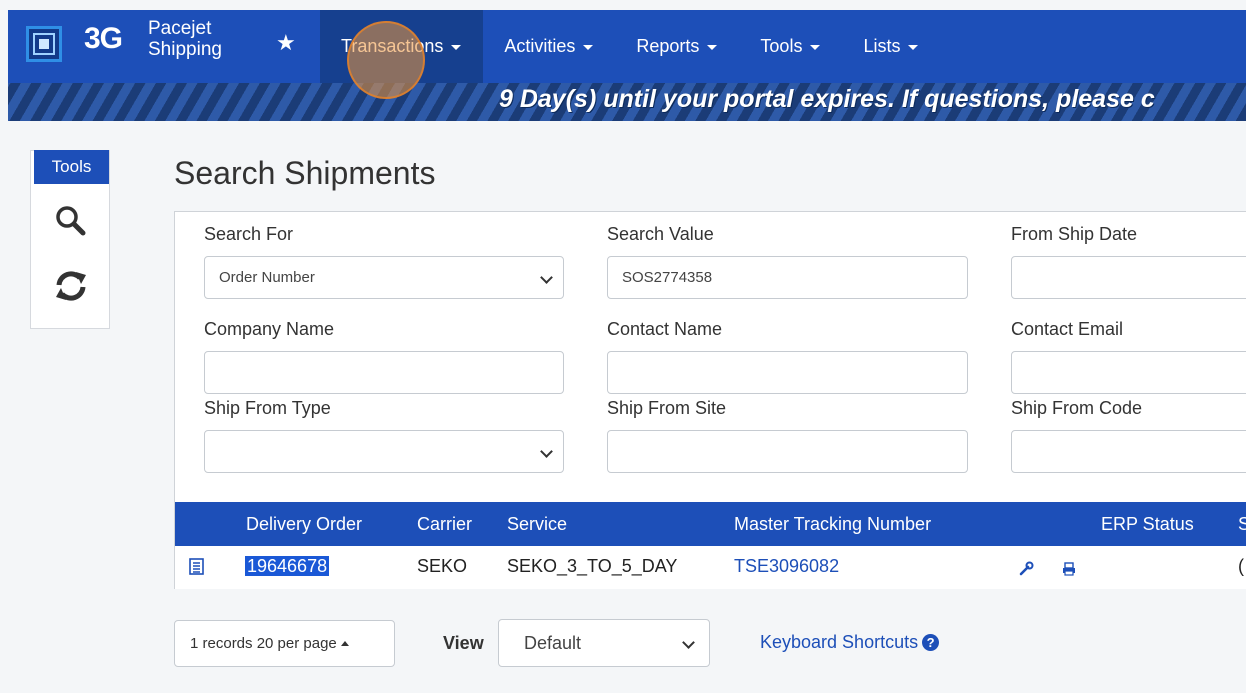 The height and width of the screenshot is (693, 1246). Describe the element at coordinates (1128, 372) in the screenshot. I see `contact-email-input` at that location.